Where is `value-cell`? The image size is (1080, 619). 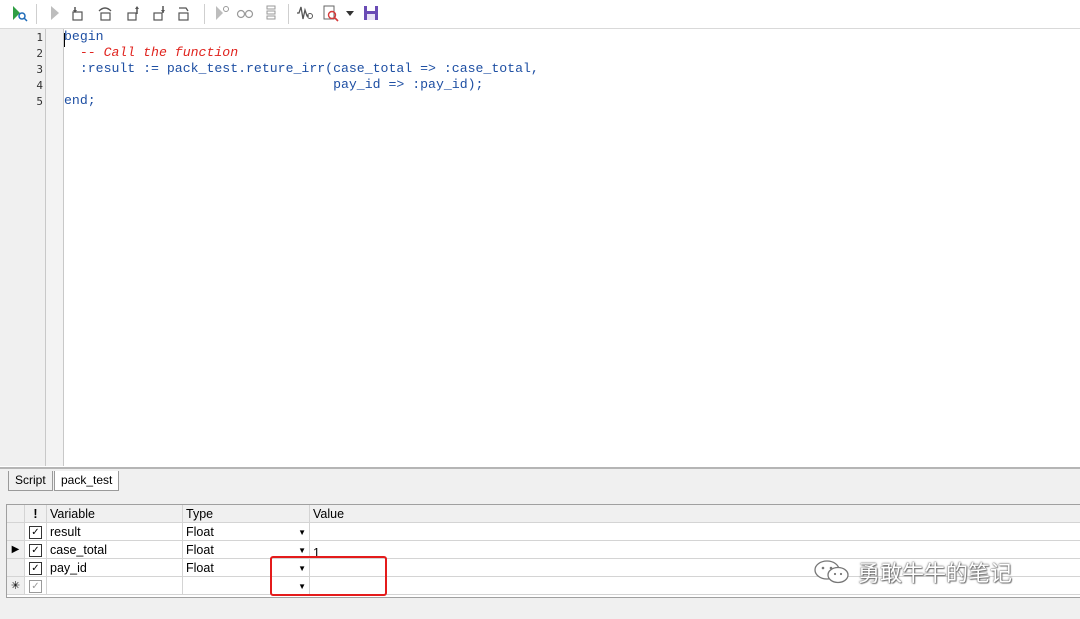
value-cell is located at coordinates (695, 532).